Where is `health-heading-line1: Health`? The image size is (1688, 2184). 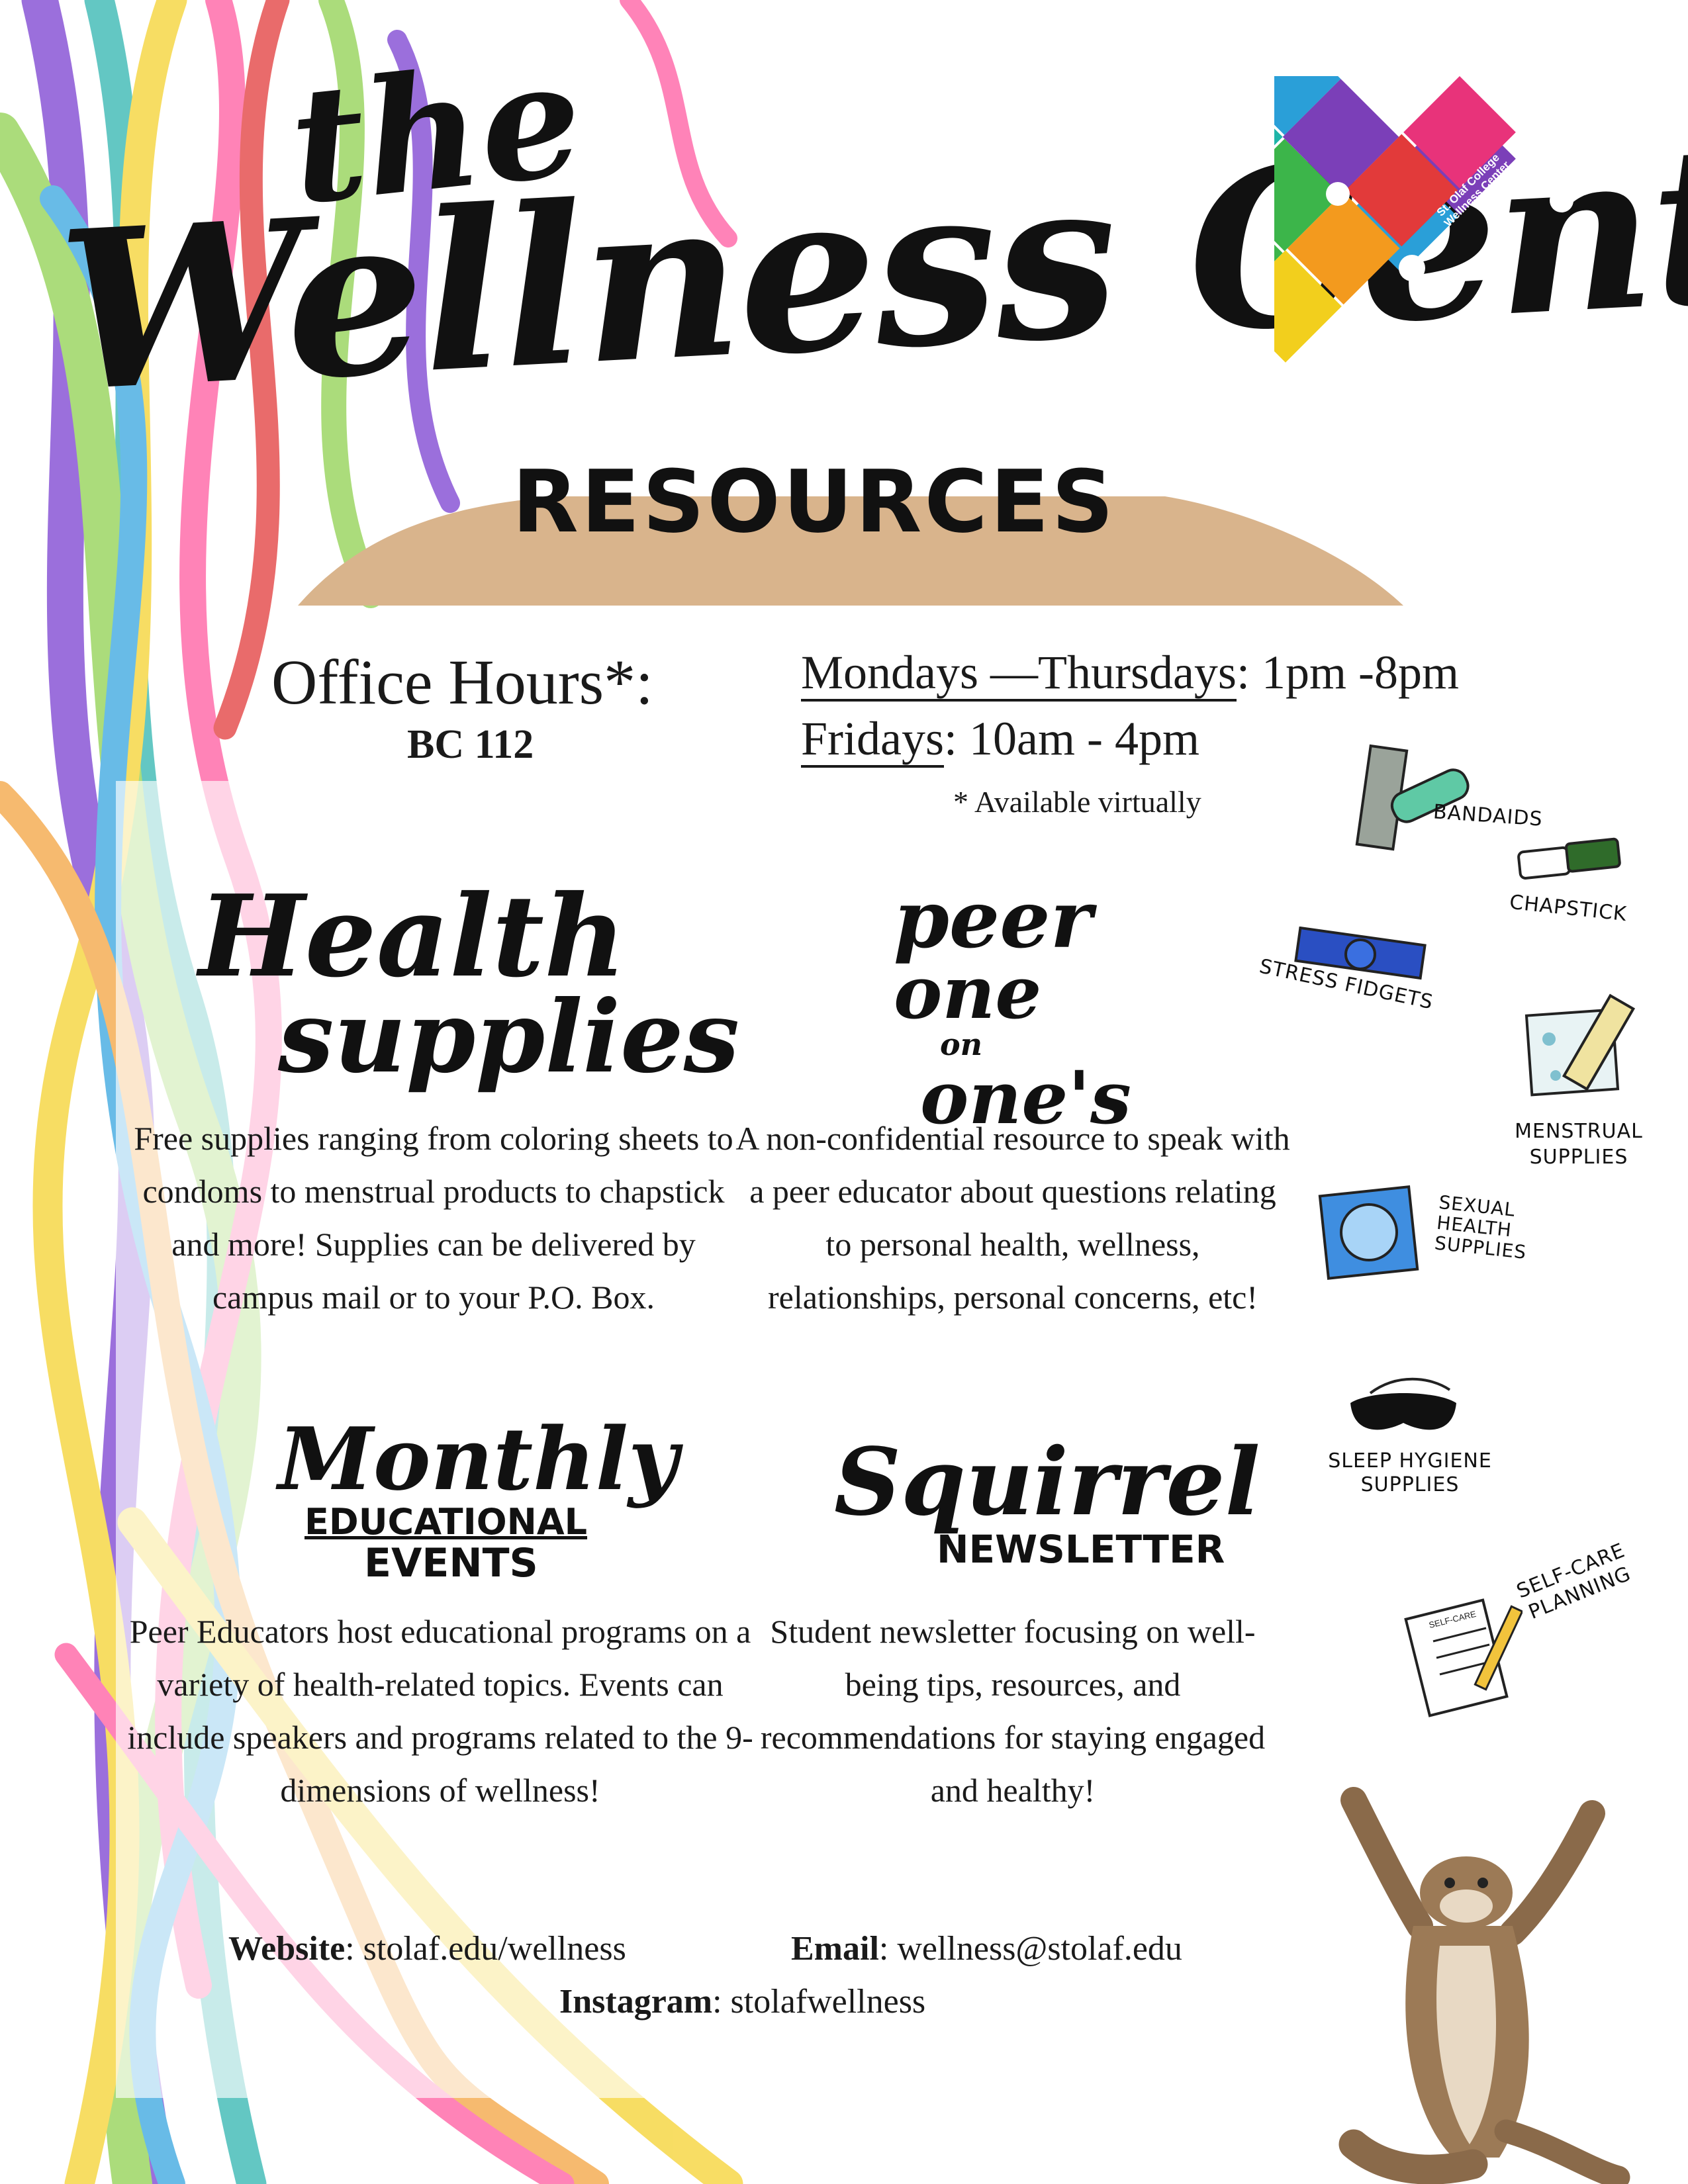 health-heading-line1: Health is located at coordinates (412, 936).